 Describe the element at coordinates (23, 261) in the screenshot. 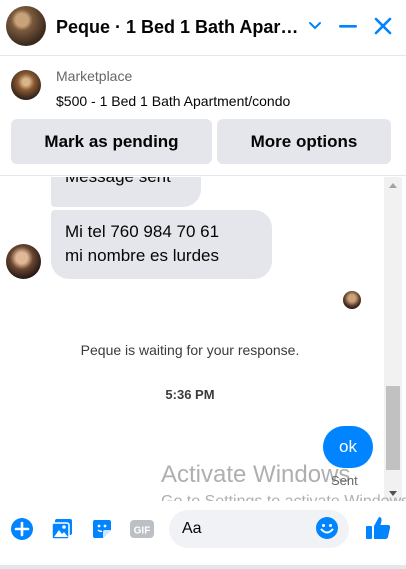

I see `sender-avatar` at that location.